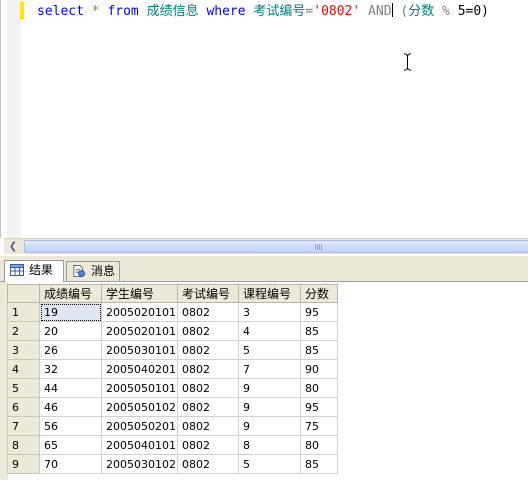  I want to click on text-caret, so click(392, 10).